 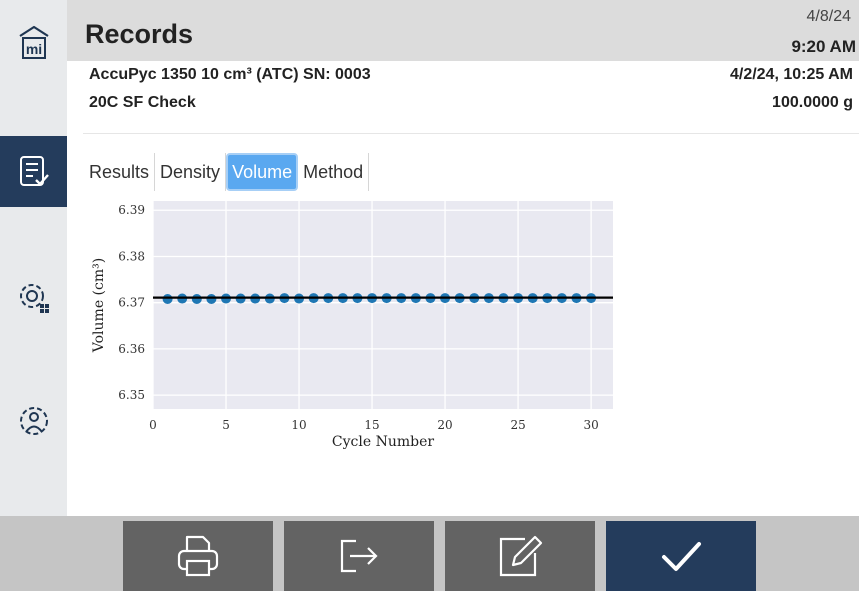 What do you see at coordinates (262, 172) in the screenshot?
I see `tab-volume: Volume` at bounding box center [262, 172].